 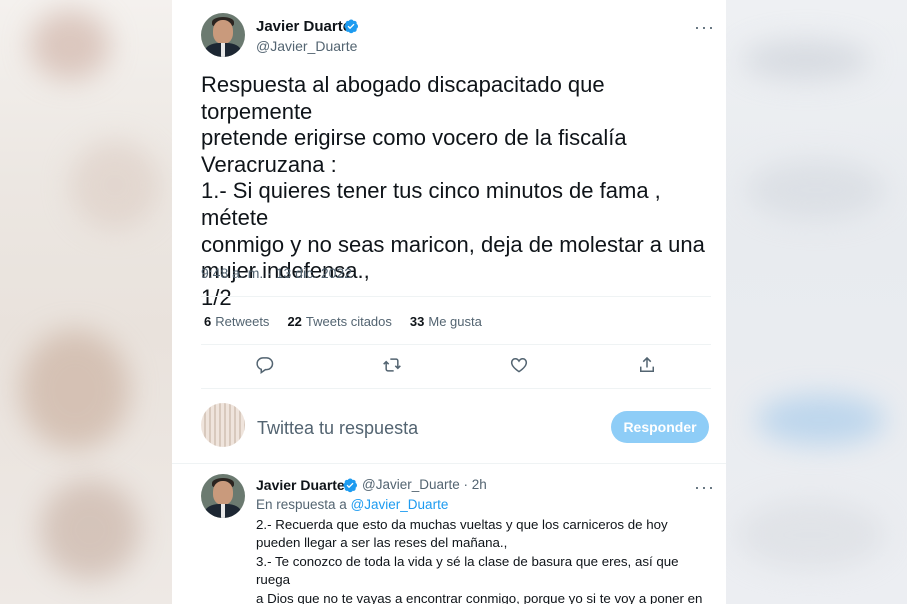 I want to click on reply-input: Twittea tu respuesta, so click(x=337, y=428).